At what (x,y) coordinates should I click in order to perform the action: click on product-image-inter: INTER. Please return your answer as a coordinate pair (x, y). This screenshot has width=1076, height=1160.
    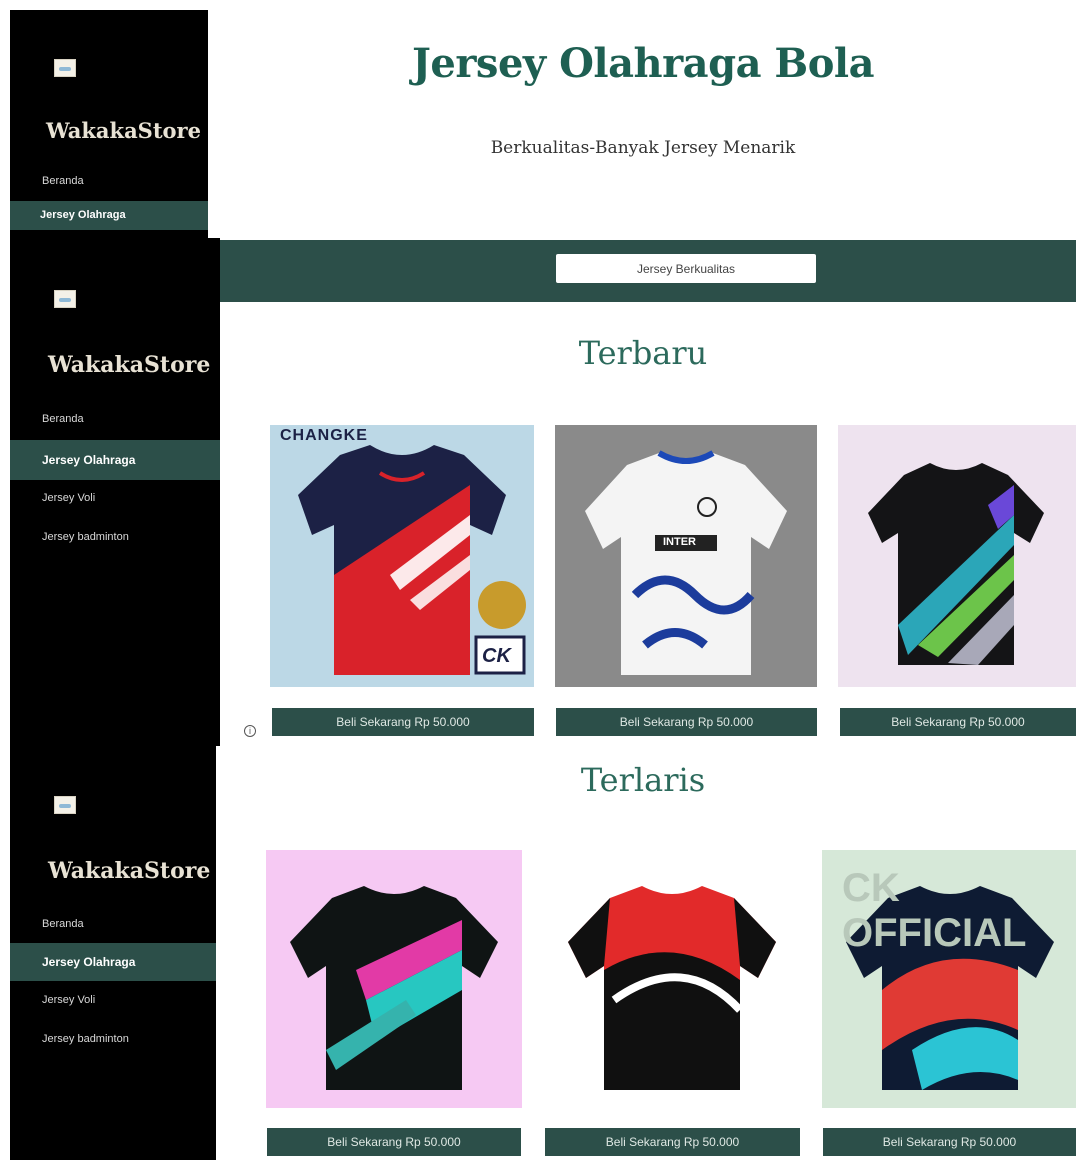
    Looking at the image, I should click on (686, 556).